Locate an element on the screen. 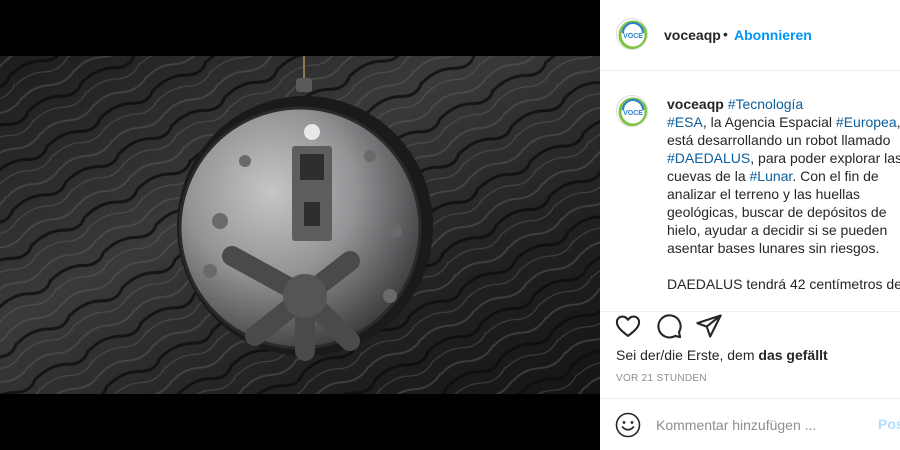 Image resolution: width=900 pixels, height=450 pixels. caption-fragment: DAEDALUS tendrá 42 centímetros de is located at coordinates (783, 284).